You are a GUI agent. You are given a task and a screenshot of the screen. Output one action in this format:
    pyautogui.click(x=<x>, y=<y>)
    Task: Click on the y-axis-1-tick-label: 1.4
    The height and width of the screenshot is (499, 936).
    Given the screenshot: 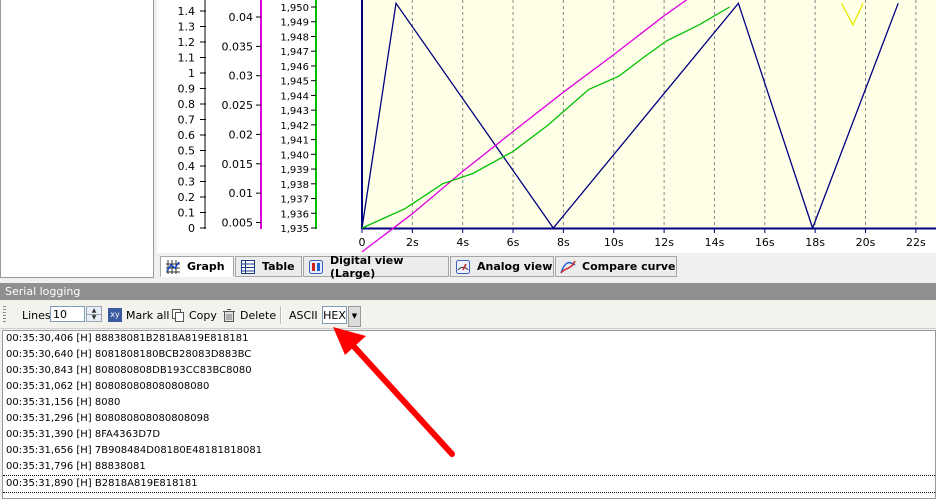 What is the action you would take?
    pyautogui.click(x=187, y=11)
    